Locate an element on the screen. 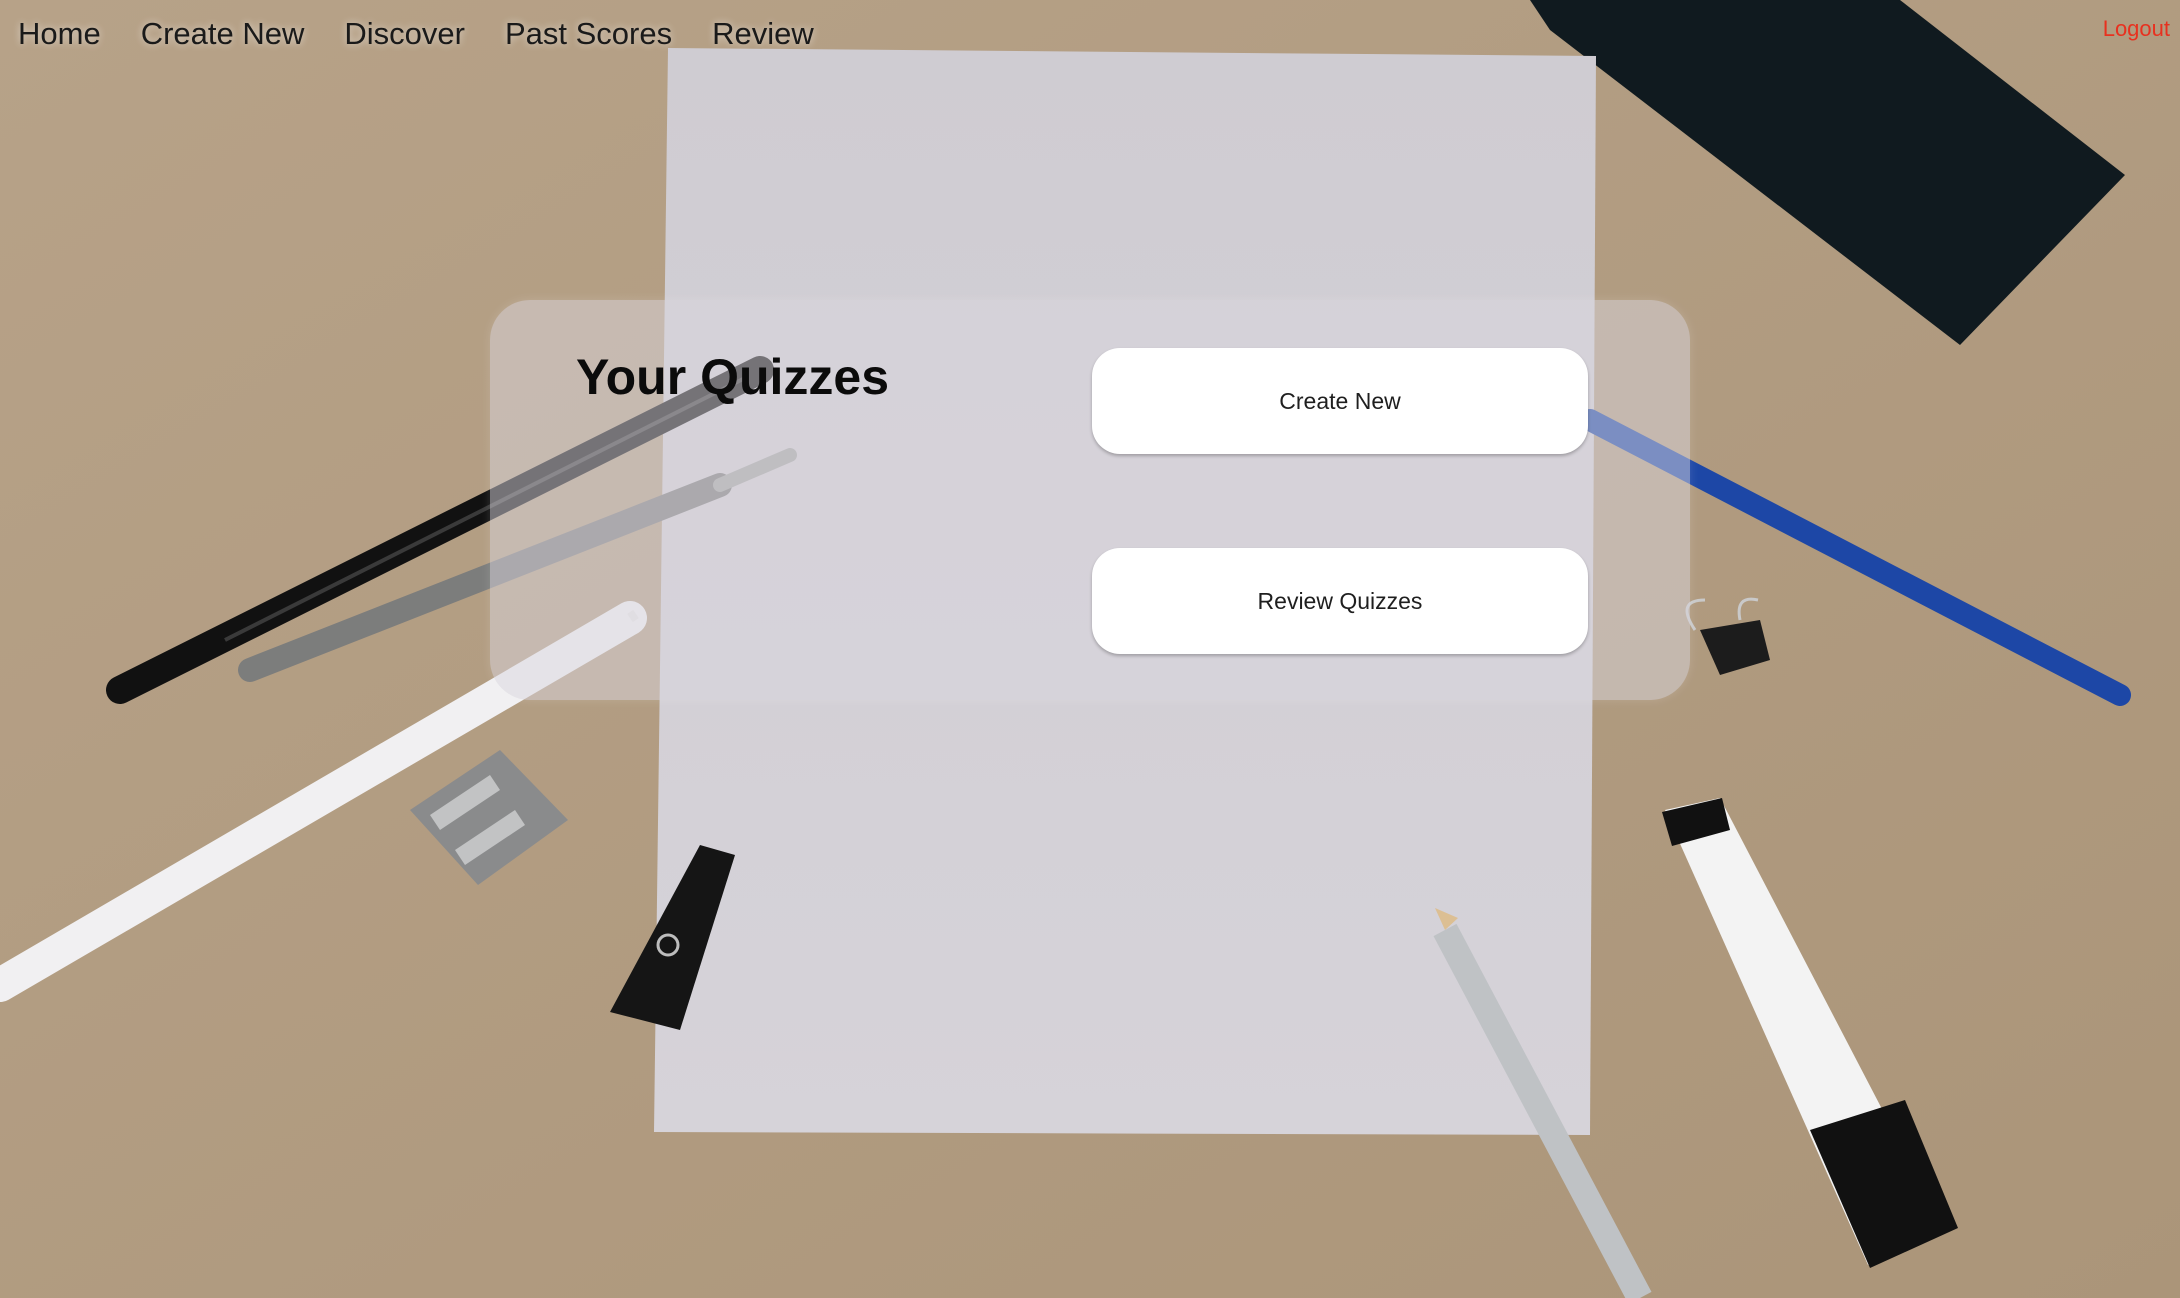 The image size is (2180, 1298). nav-discover-link: Discover is located at coordinates (404, 34).